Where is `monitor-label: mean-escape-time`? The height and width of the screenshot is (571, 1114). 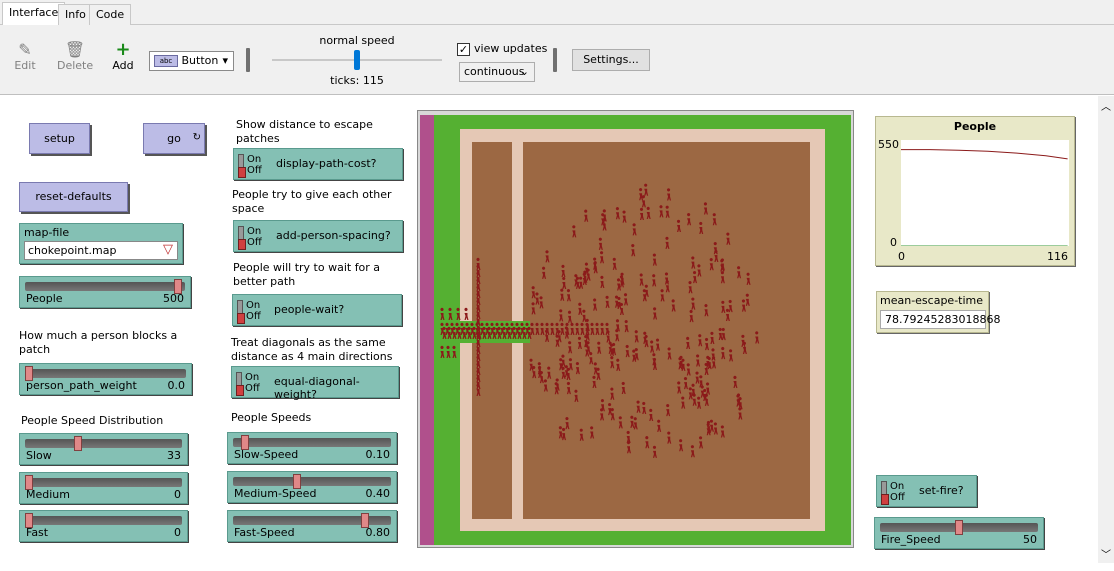 monitor-label: mean-escape-time is located at coordinates (932, 300).